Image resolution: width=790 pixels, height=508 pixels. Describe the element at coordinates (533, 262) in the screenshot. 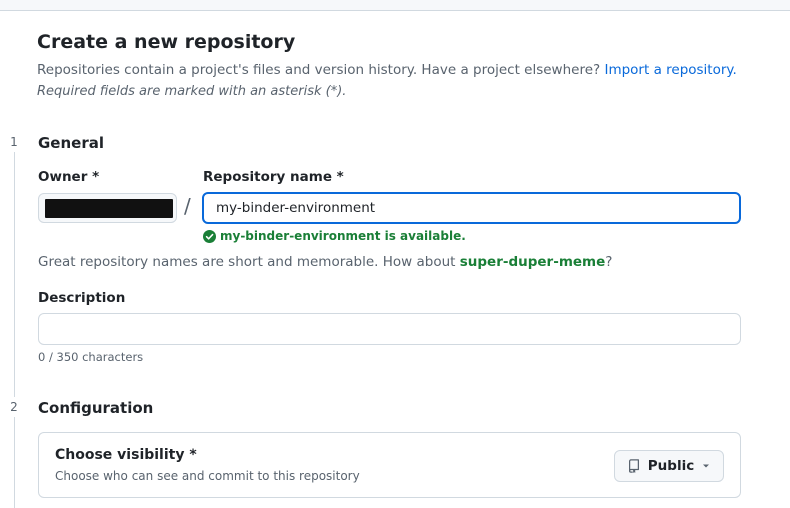

I see `suggested-name-link: super-duper-meme` at that location.